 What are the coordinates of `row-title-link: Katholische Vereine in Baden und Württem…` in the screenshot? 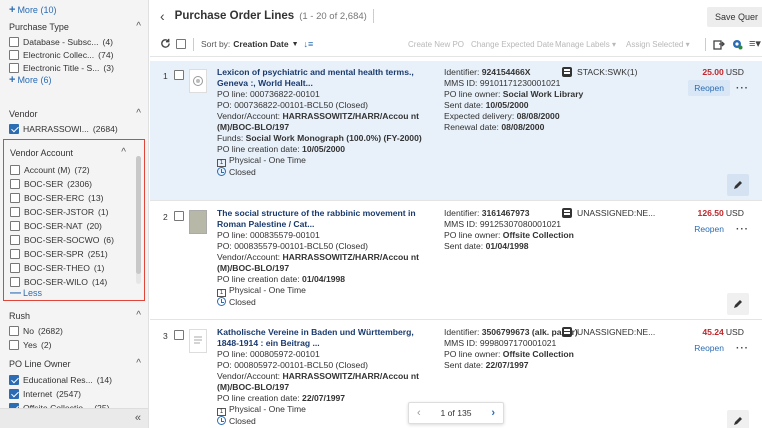 It's located at (325, 338).